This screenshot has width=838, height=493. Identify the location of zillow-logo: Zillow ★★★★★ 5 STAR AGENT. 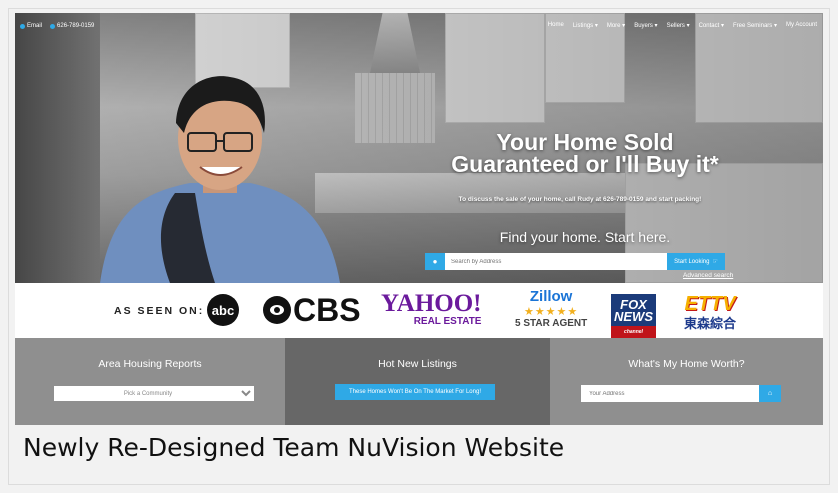
(551, 308).